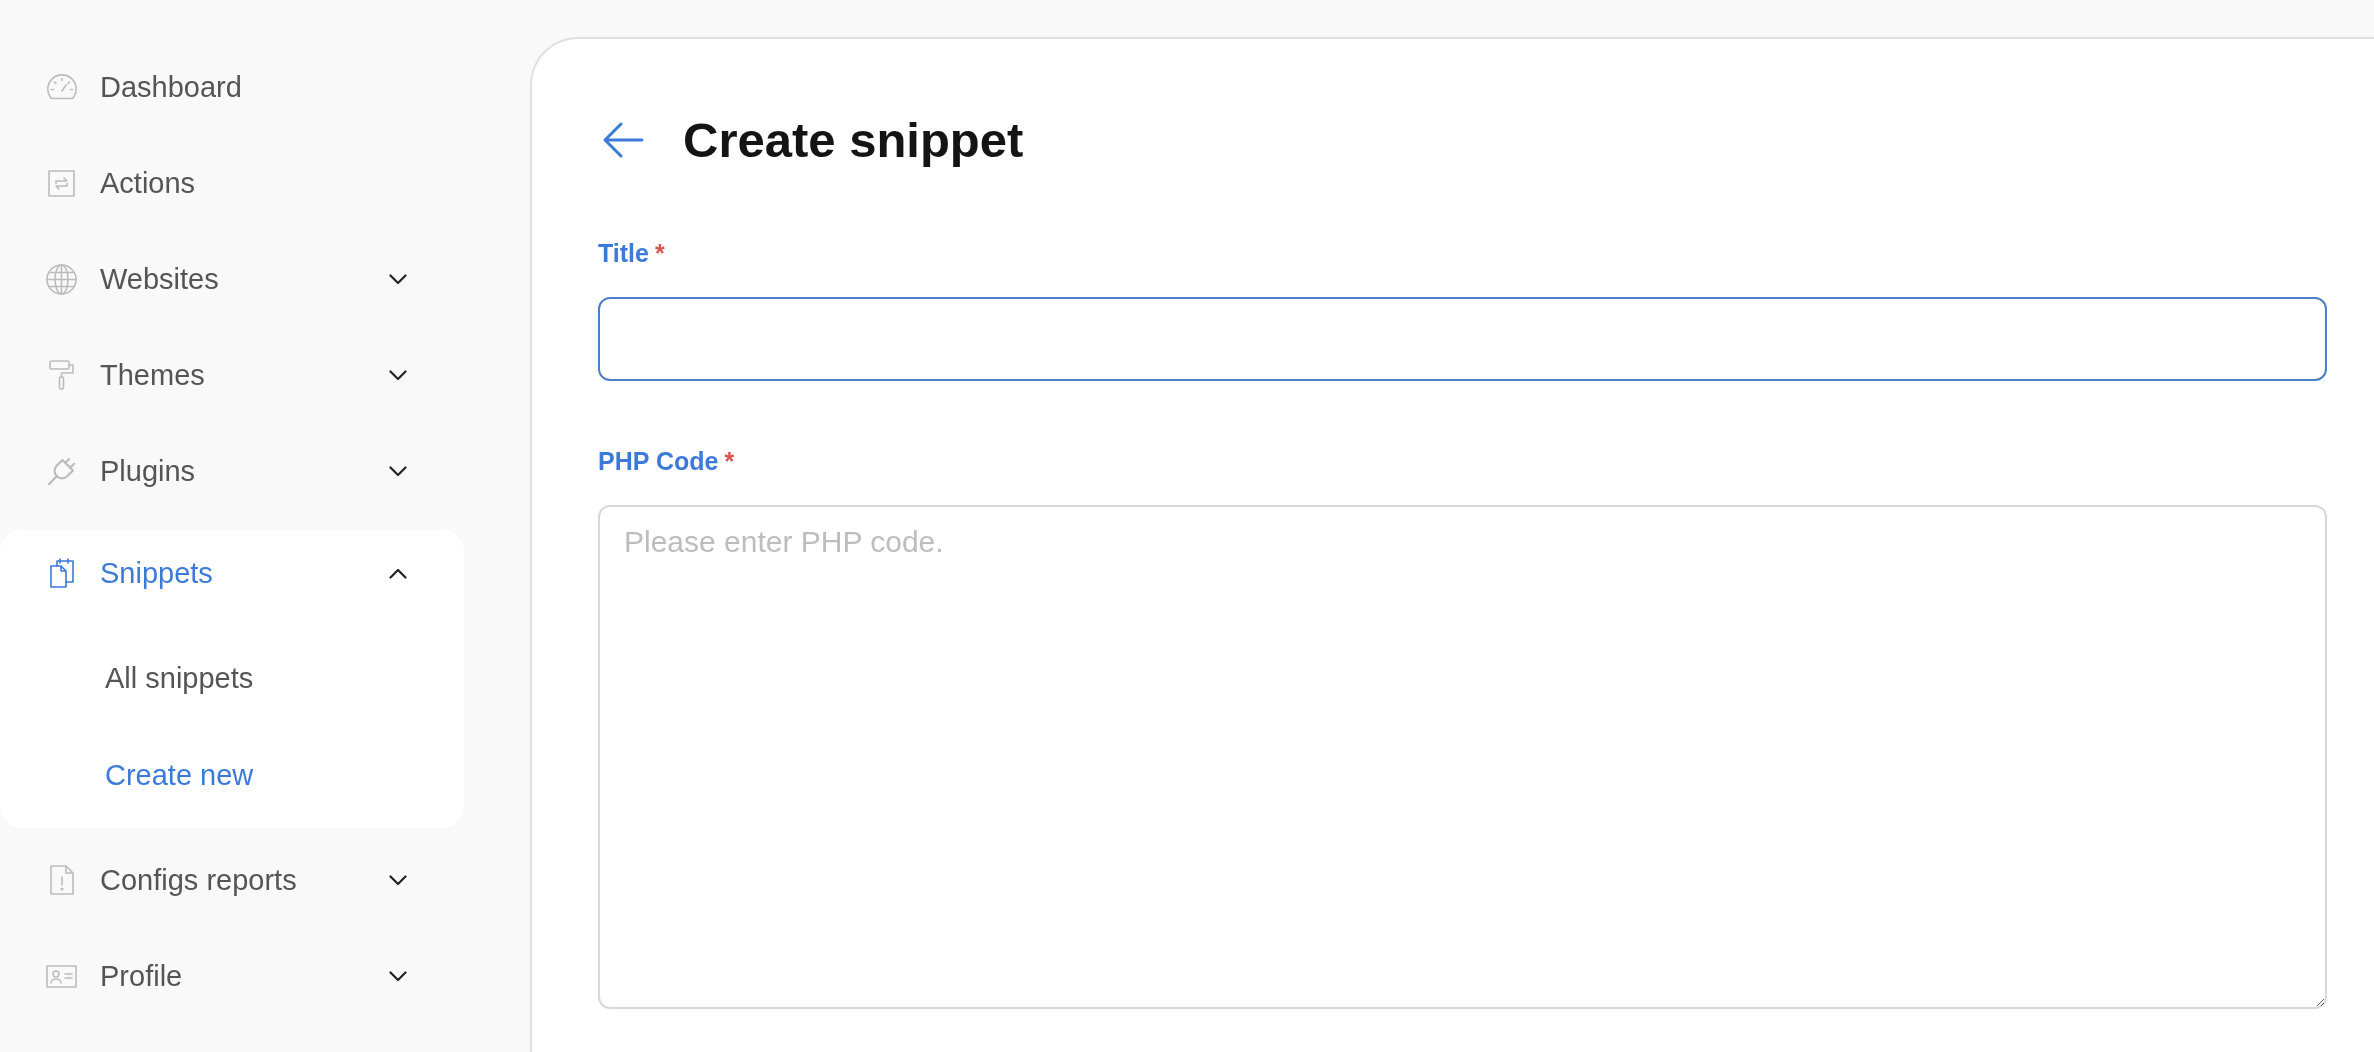 The height and width of the screenshot is (1052, 2374). What do you see at coordinates (61, 471) in the screenshot?
I see `plug-icon` at bounding box center [61, 471].